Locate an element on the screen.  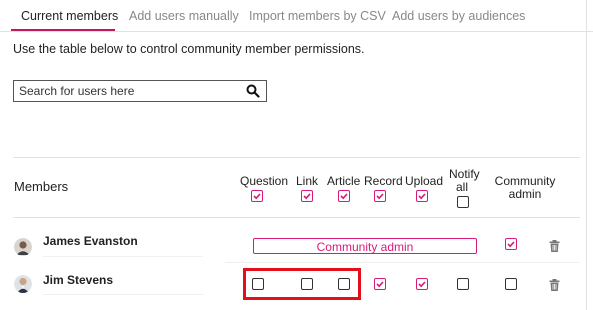
tab-add-users-audiences: Add users by audiences is located at coordinates (458, 16).